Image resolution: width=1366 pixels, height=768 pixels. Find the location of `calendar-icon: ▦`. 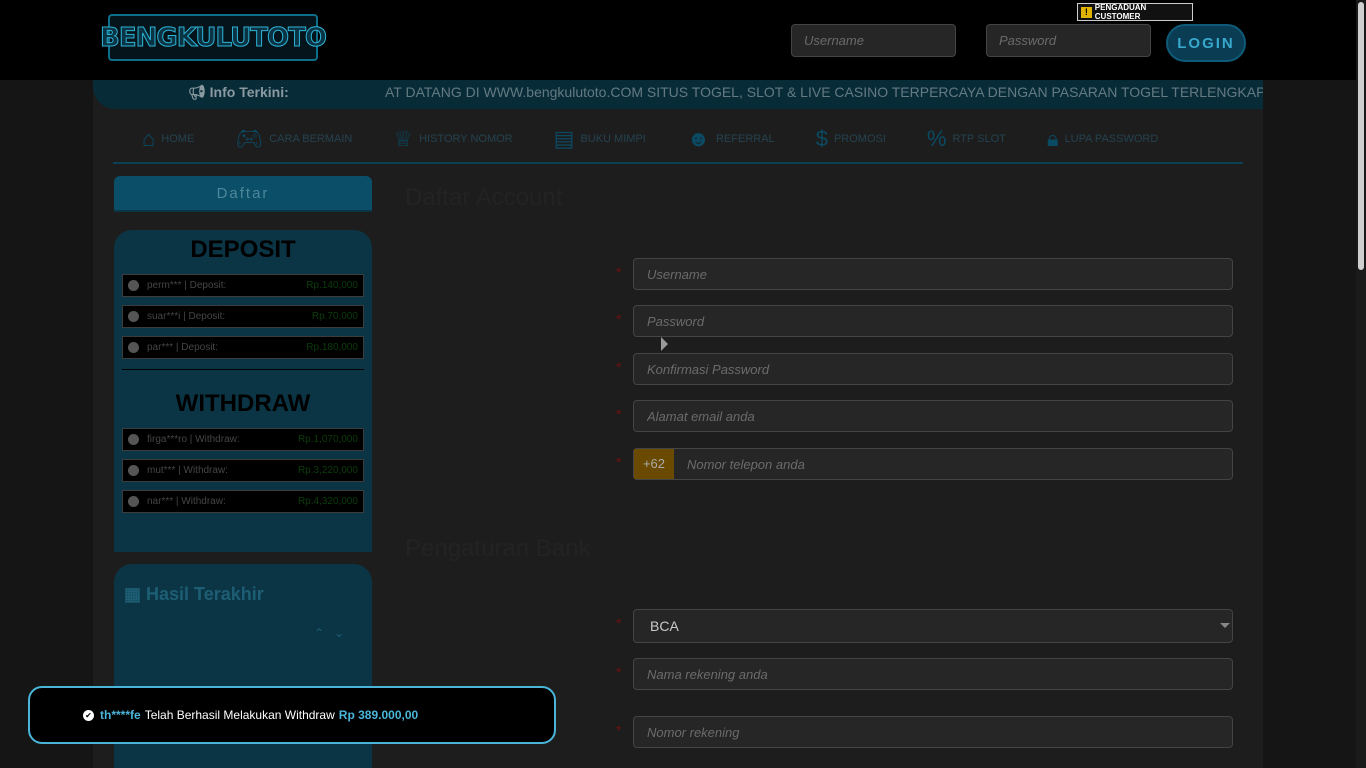

calendar-icon: ▦ is located at coordinates (133, 594).